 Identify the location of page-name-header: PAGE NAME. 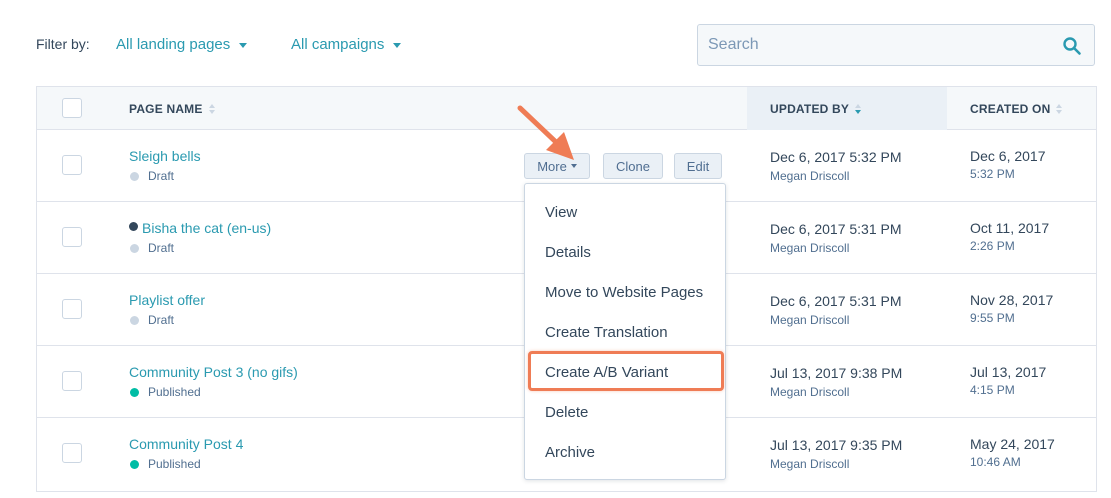
(172, 109).